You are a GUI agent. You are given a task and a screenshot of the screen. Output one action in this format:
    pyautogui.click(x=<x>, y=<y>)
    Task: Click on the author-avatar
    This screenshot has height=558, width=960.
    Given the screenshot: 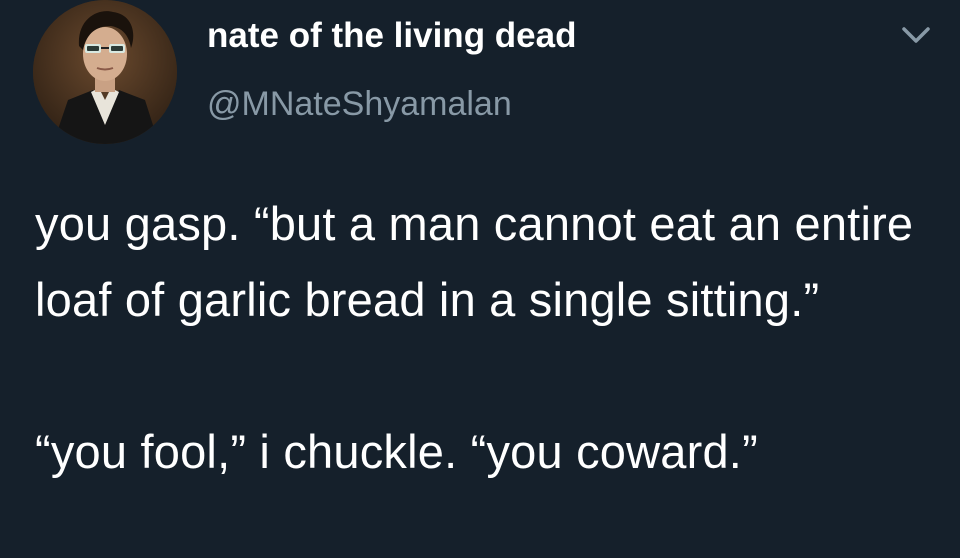 What is the action you would take?
    pyautogui.click(x=105, y=72)
    